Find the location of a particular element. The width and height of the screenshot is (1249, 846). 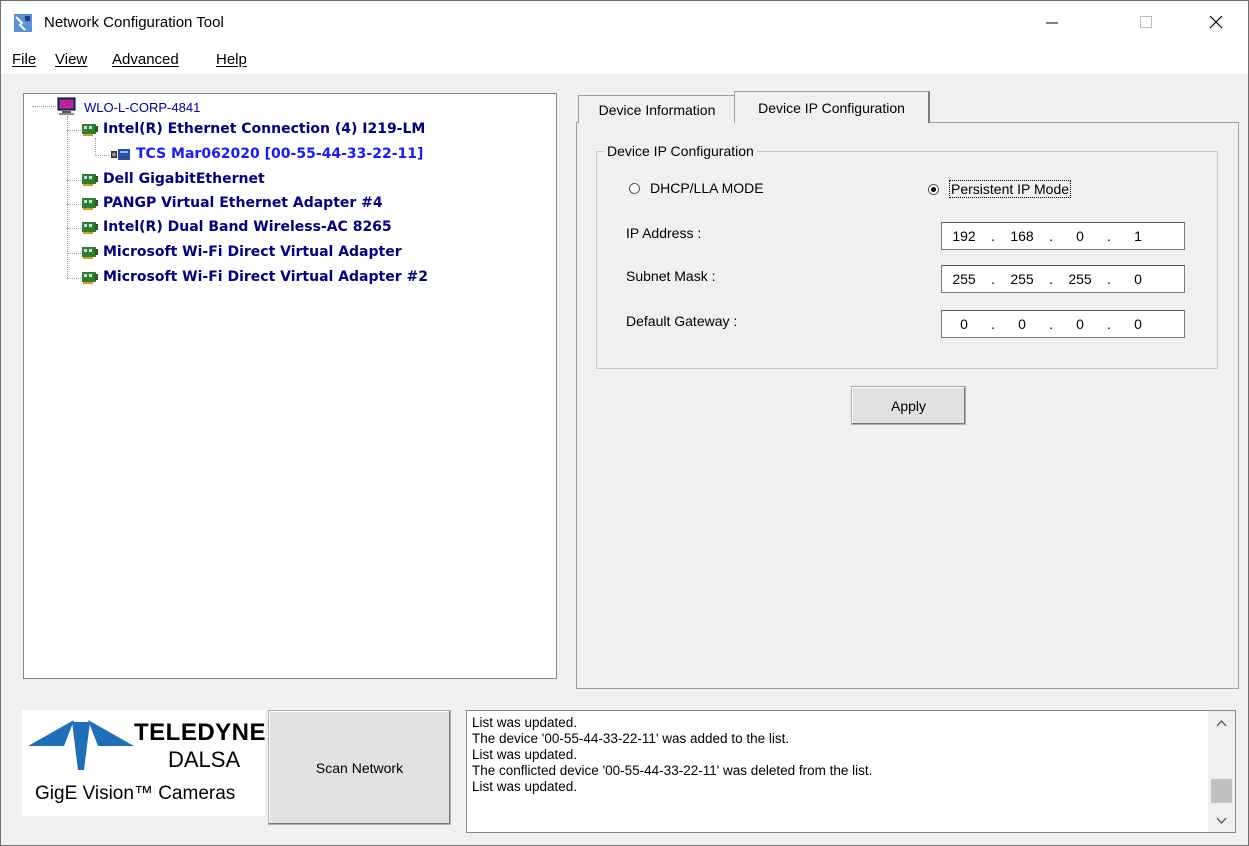

ip-octet: 0 is located at coordinates (1080, 236).